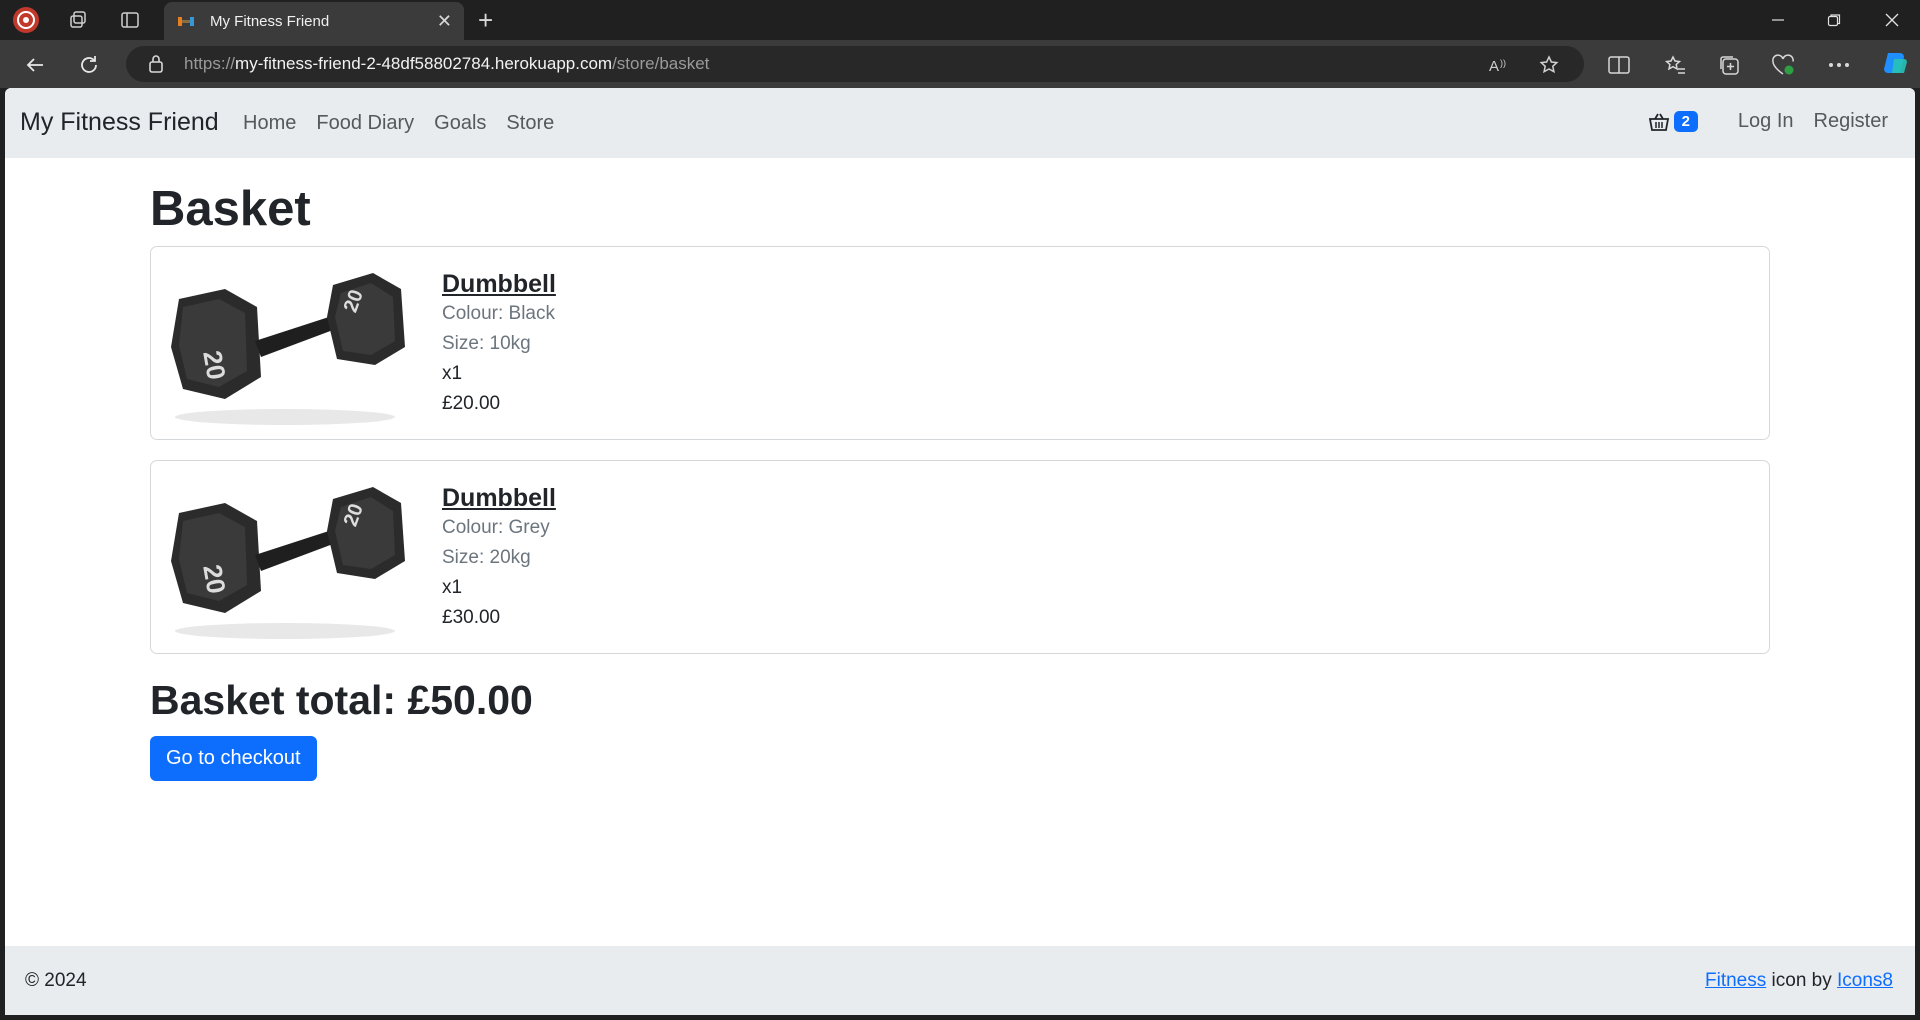 The image size is (1920, 1020). Describe the element at coordinates (1658, 122) in the screenshot. I see `basket-icon` at that location.